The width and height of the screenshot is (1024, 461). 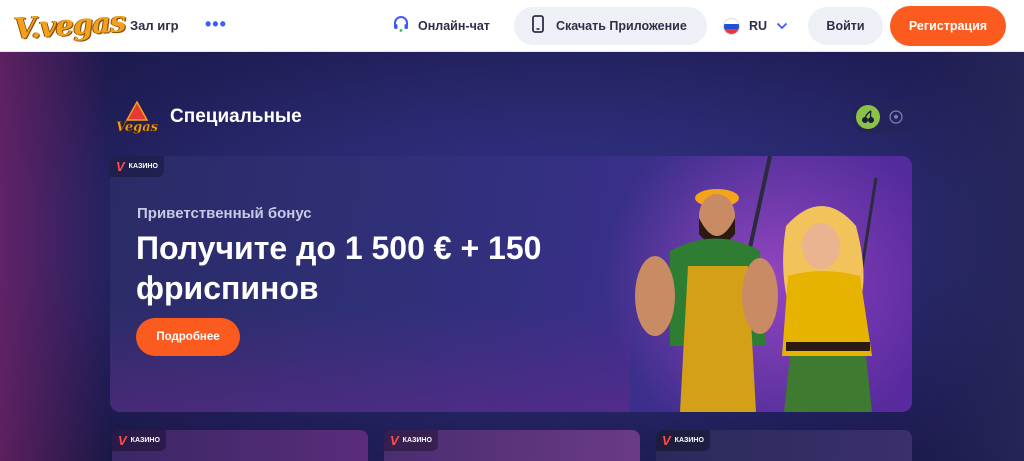 I want to click on category-toggle, so click(x=883, y=117).